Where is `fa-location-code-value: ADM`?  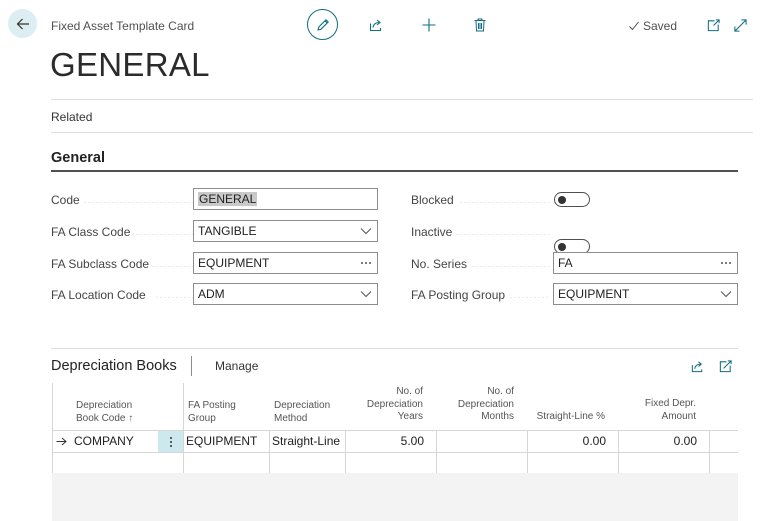
fa-location-code-value: ADM is located at coordinates (211, 294).